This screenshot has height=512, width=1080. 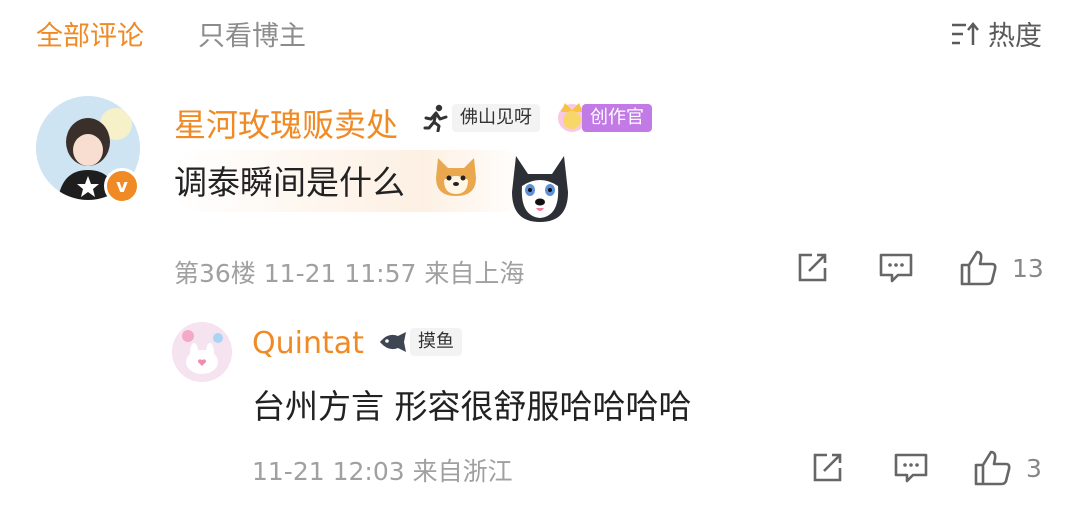 I want to click on husky-sticker-icon, so click(x=540, y=190).